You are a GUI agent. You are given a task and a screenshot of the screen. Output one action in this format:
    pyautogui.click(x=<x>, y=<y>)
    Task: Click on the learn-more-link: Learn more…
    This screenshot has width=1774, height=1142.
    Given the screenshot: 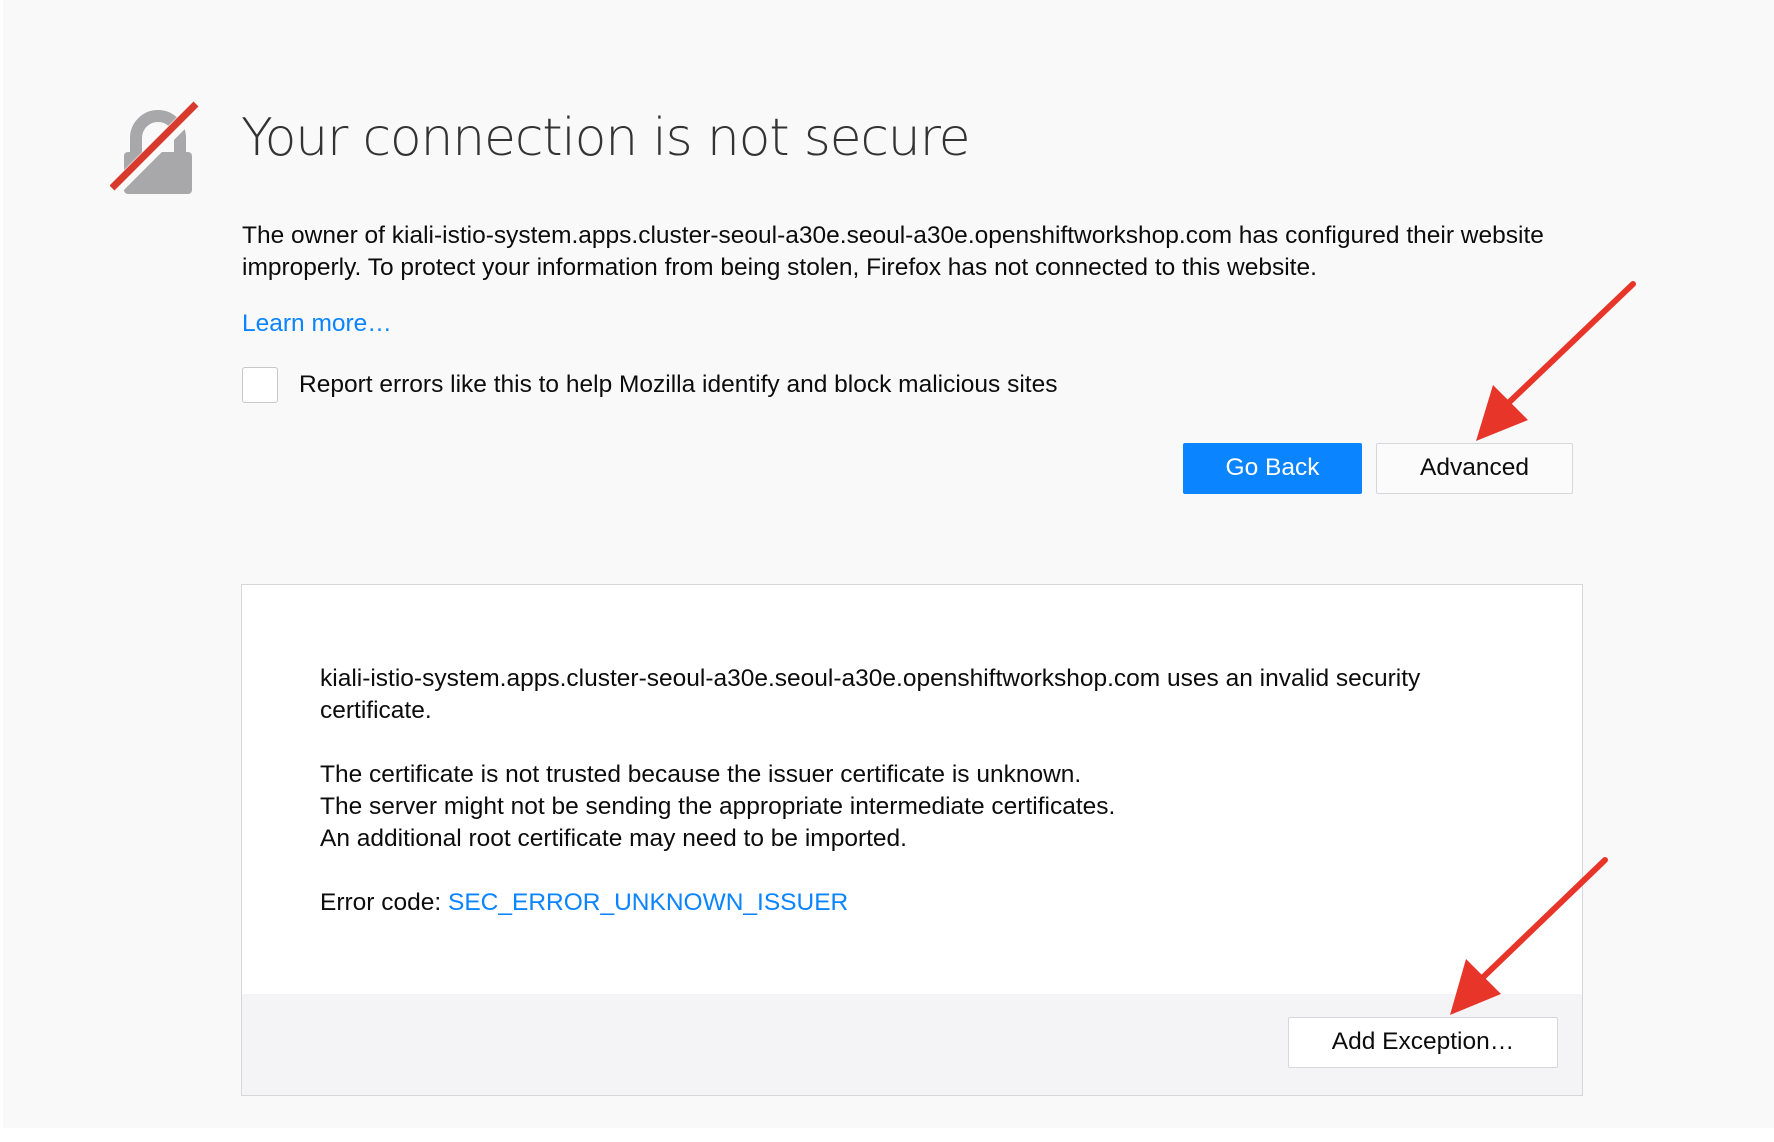 What is the action you would take?
    pyautogui.click(x=317, y=324)
    